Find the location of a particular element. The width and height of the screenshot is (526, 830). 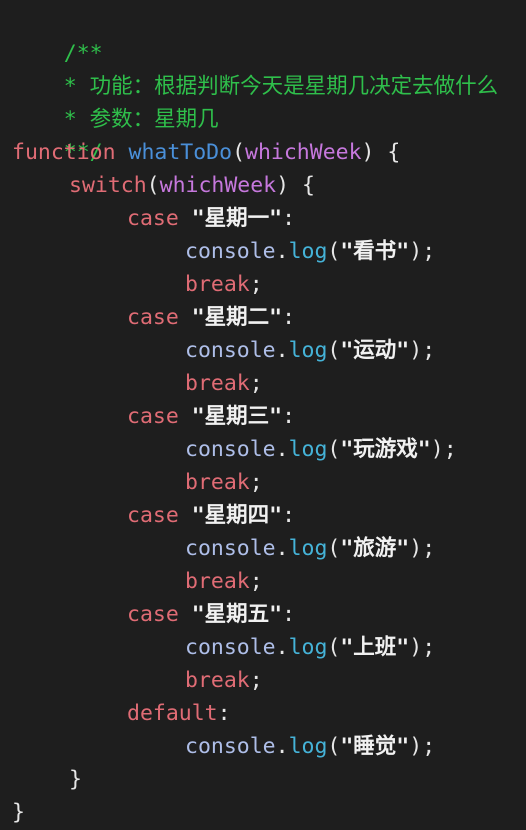

code-line: console.log("看书"); is located at coordinates (269, 251).